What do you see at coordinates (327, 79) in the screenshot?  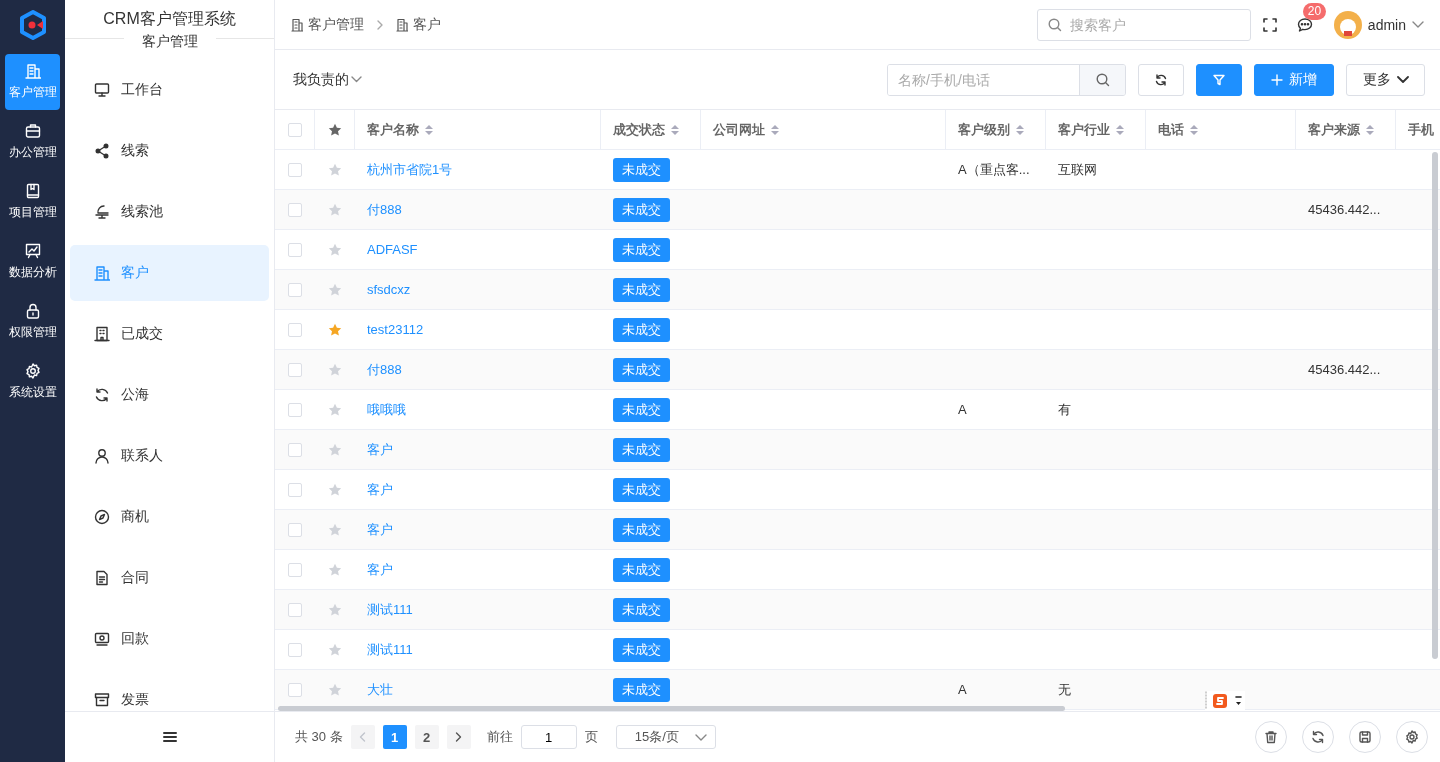 I see `scope-dropdown: 我负责的` at bounding box center [327, 79].